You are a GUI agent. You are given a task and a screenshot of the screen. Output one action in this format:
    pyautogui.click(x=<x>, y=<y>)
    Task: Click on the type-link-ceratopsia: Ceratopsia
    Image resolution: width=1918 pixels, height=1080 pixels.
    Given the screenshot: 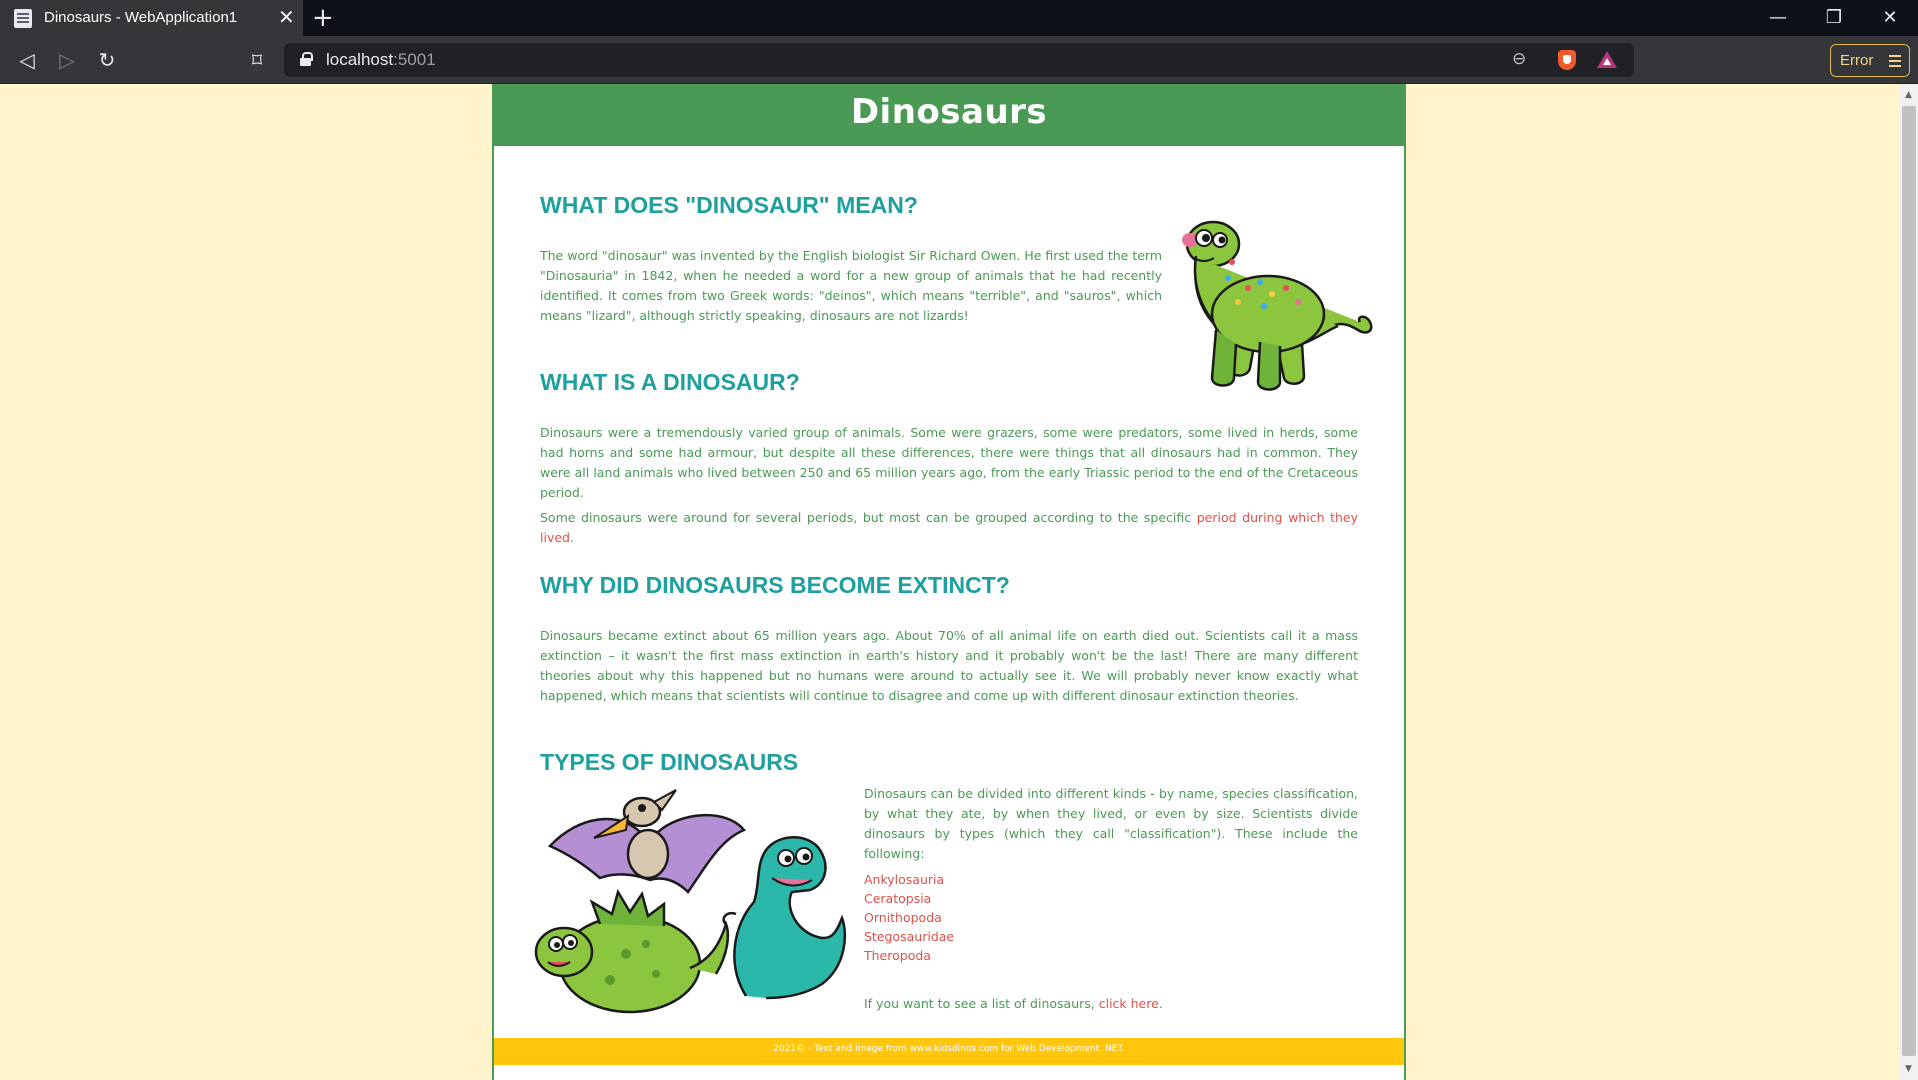 What is the action you would take?
    pyautogui.click(x=897, y=898)
    